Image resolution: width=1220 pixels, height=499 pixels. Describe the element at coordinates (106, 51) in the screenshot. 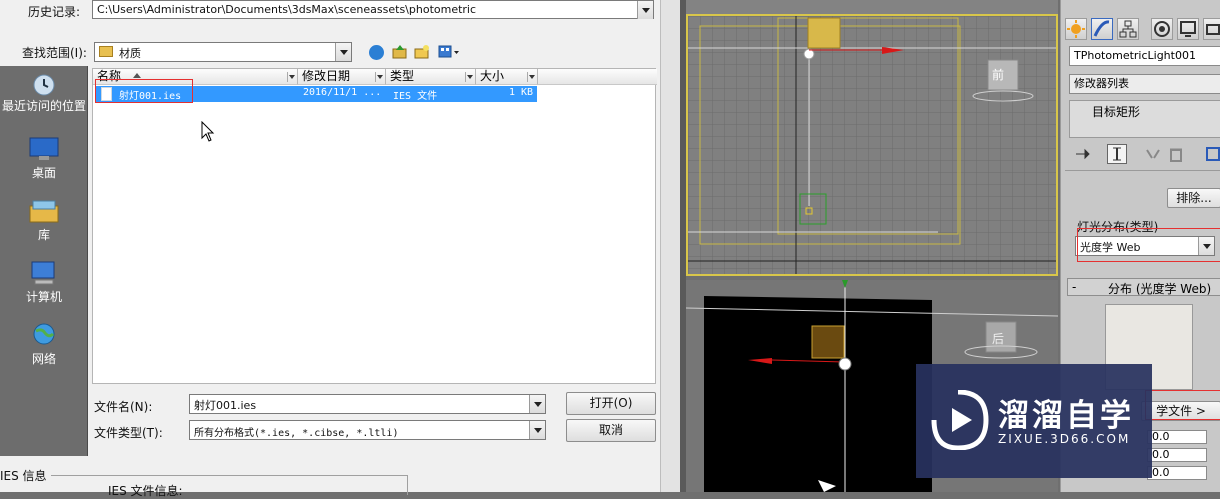

I see `folder-icon` at that location.